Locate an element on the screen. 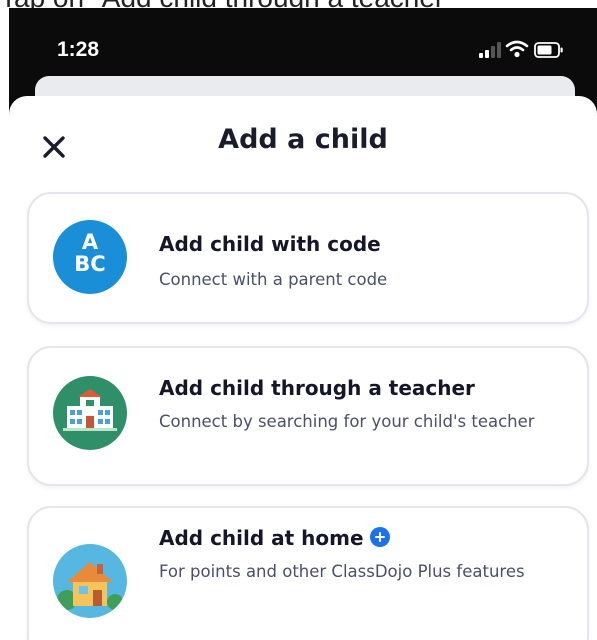  status-time: 1:28 is located at coordinates (78, 49).